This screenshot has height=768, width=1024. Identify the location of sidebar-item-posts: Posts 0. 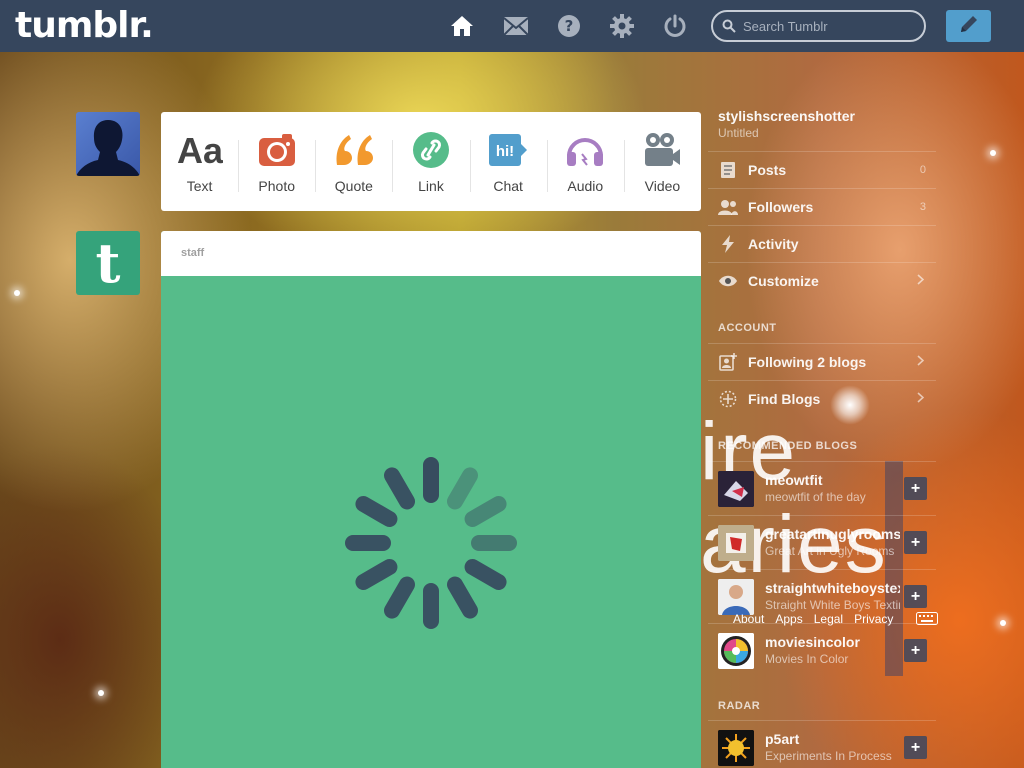
(822, 169).